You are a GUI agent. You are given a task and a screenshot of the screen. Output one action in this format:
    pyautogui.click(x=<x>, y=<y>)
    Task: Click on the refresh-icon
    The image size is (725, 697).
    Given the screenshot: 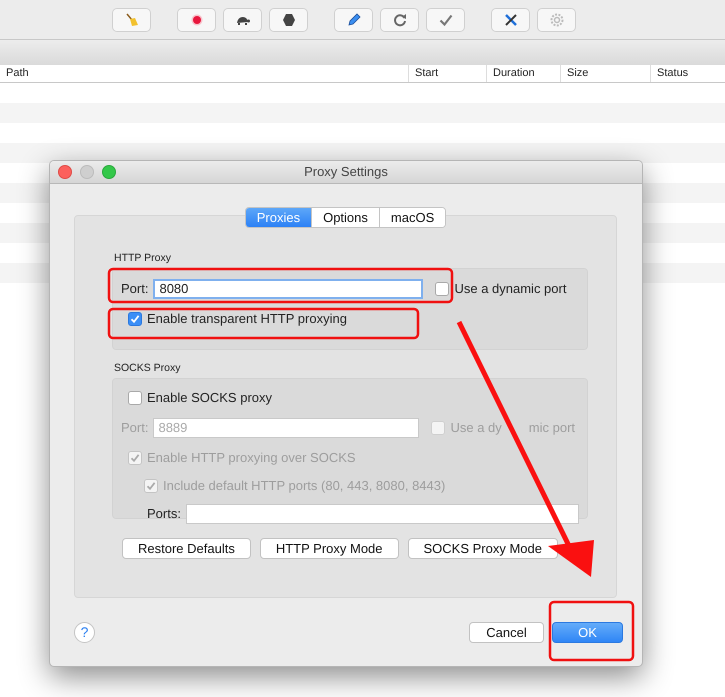 What is the action you would take?
    pyautogui.click(x=400, y=20)
    